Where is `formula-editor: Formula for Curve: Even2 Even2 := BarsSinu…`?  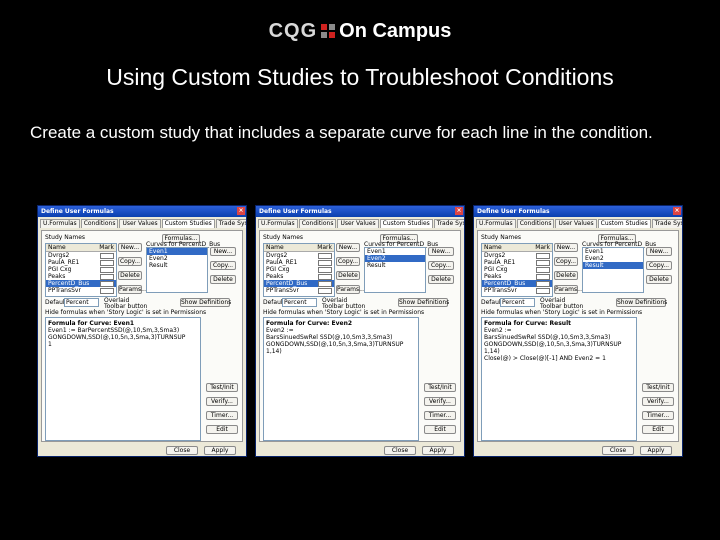 formula-editor: Formula for Curve: Even2 Even2 := BarsSinu… is located at coordinates (341, 379).